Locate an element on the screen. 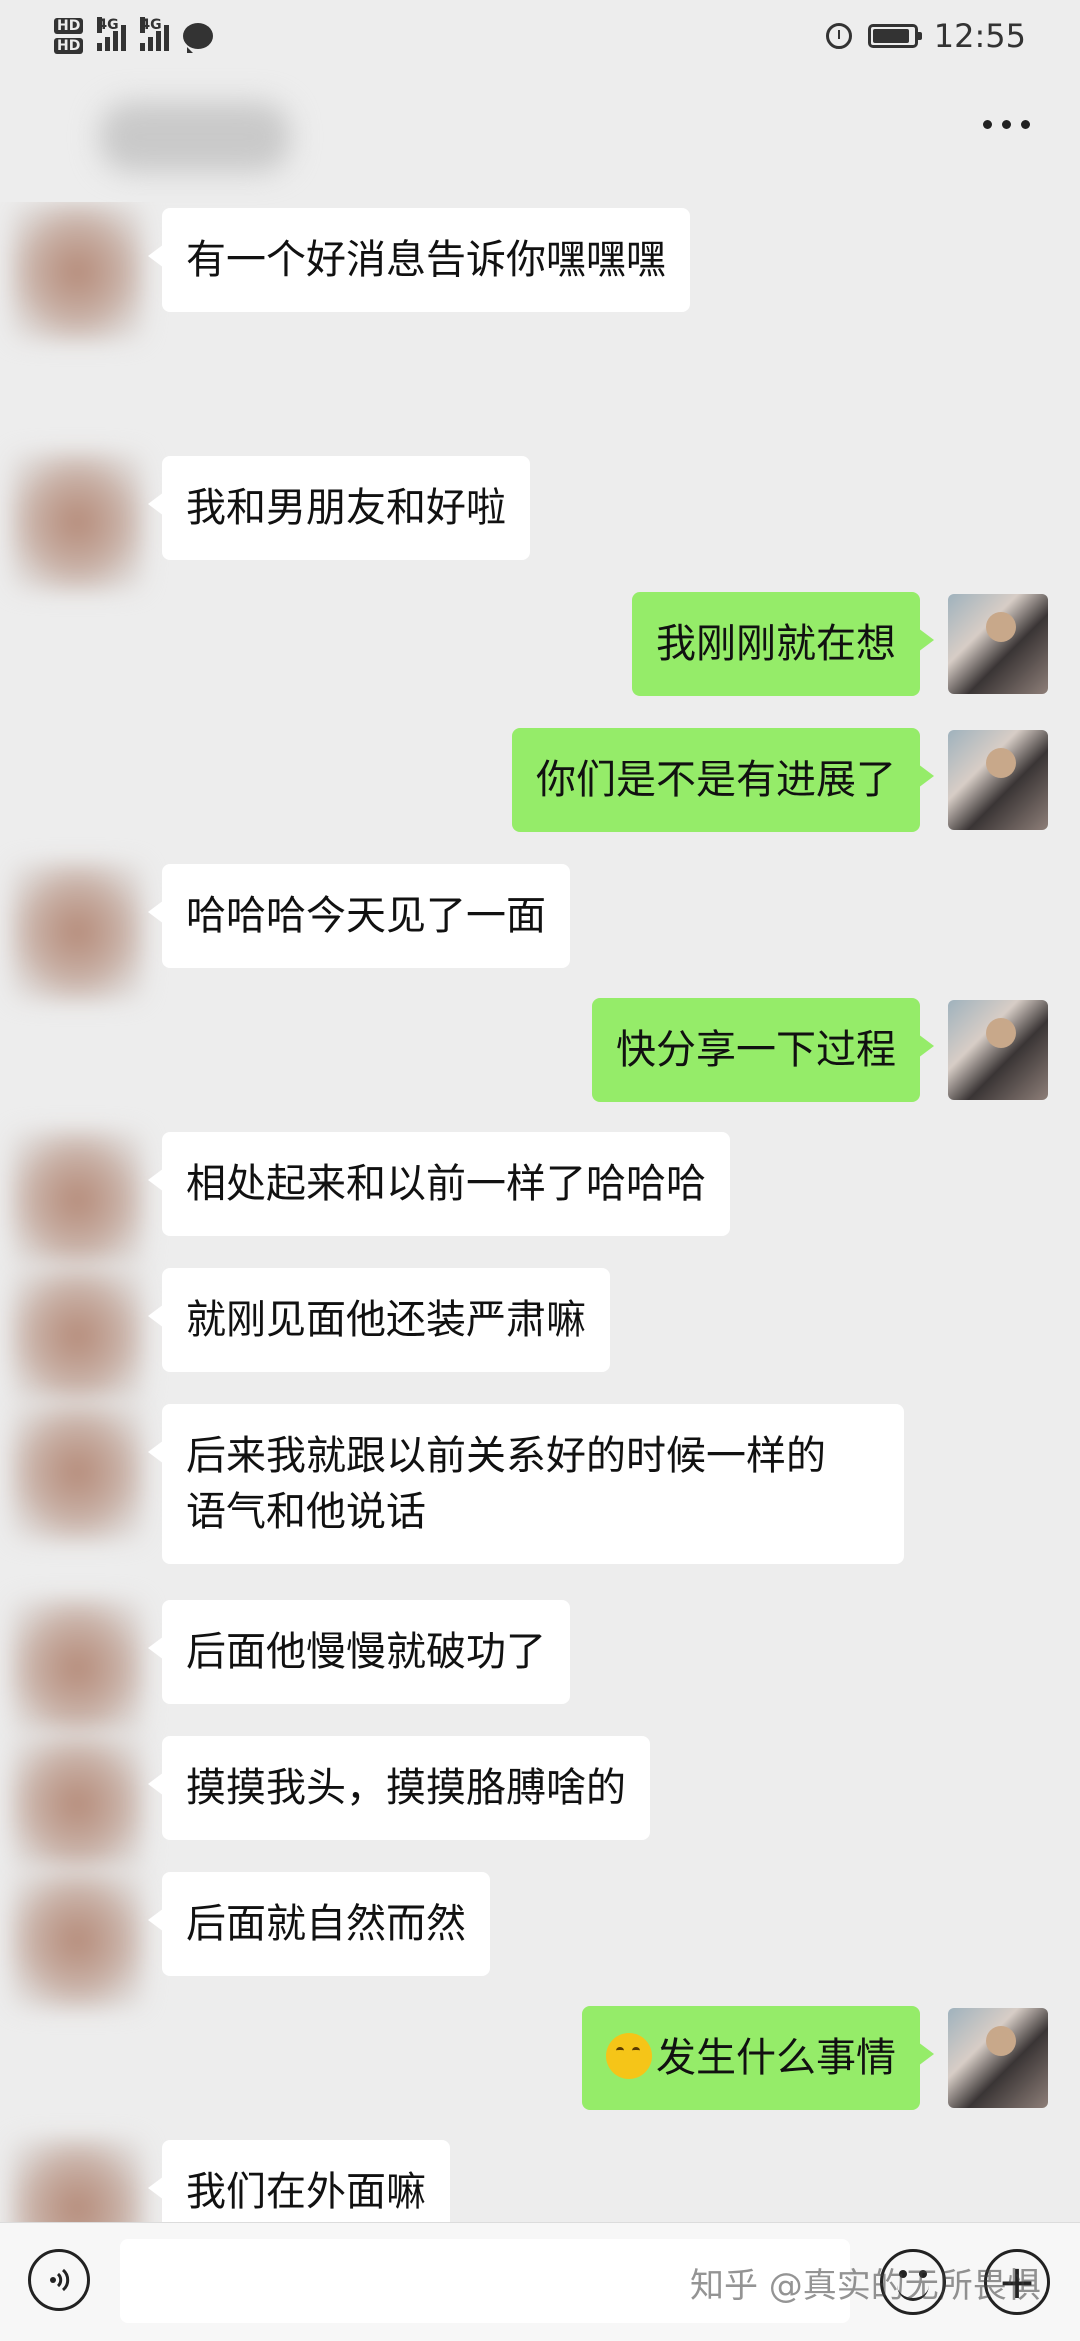  chat-header is located at coordinates (540, 137).